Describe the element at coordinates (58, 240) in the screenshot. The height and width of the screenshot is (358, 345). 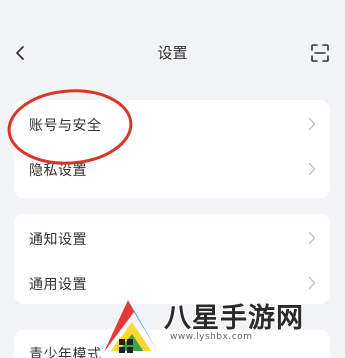
I see `settings-item-label: 通知设置` at that location.